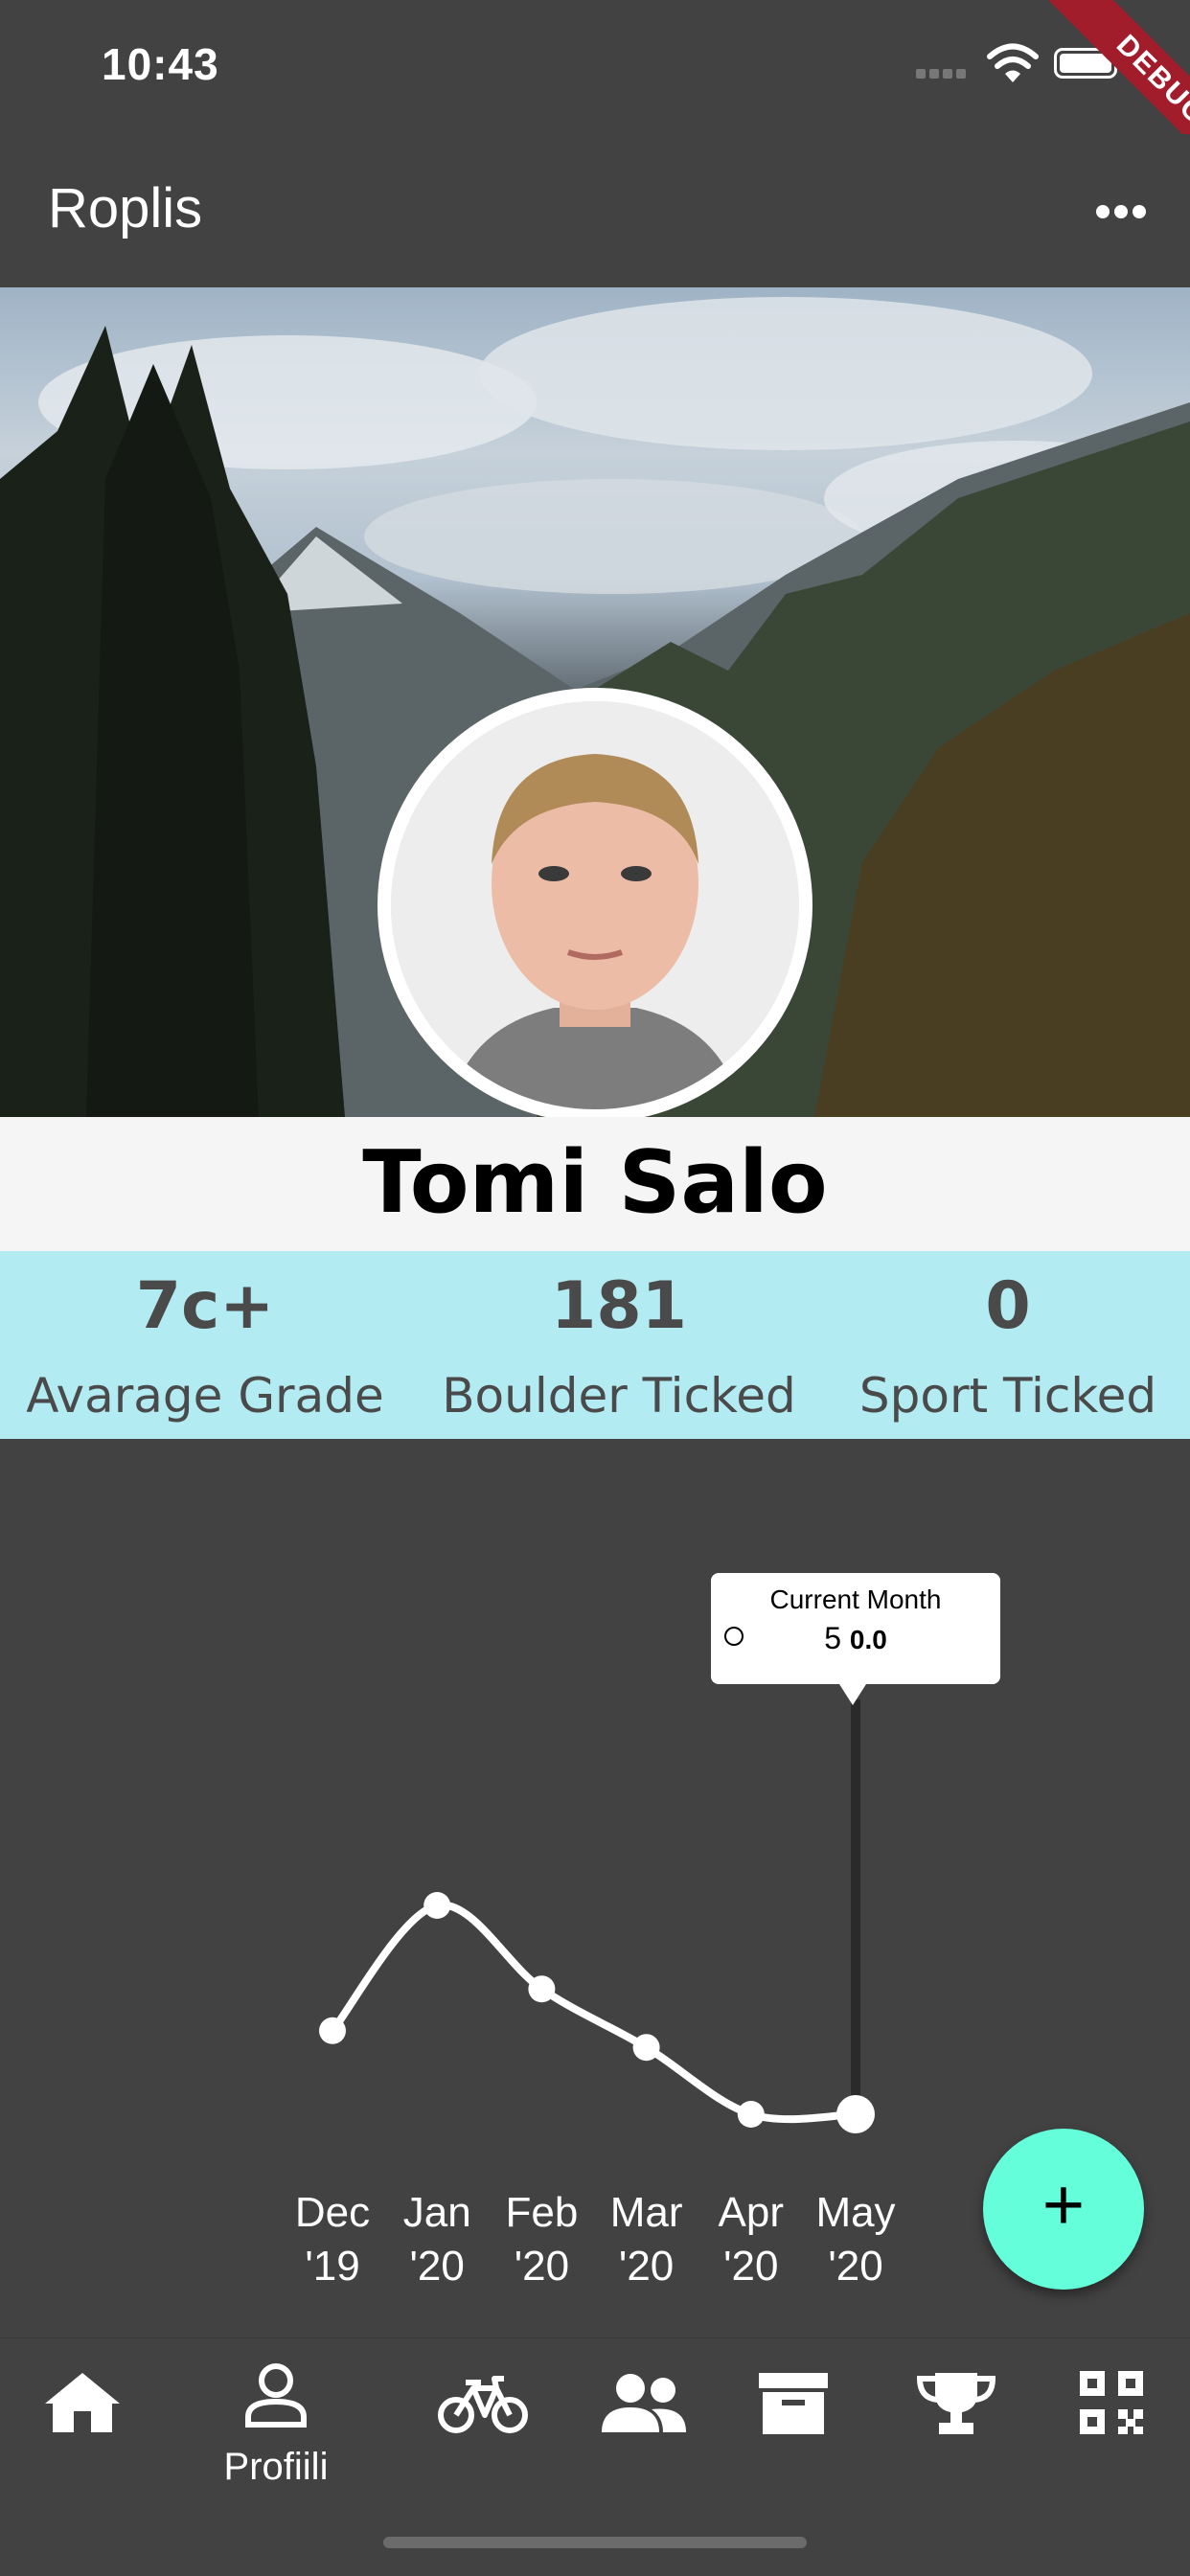  I want to click on nav-item-profile: Profiili, so click(276, 2425).